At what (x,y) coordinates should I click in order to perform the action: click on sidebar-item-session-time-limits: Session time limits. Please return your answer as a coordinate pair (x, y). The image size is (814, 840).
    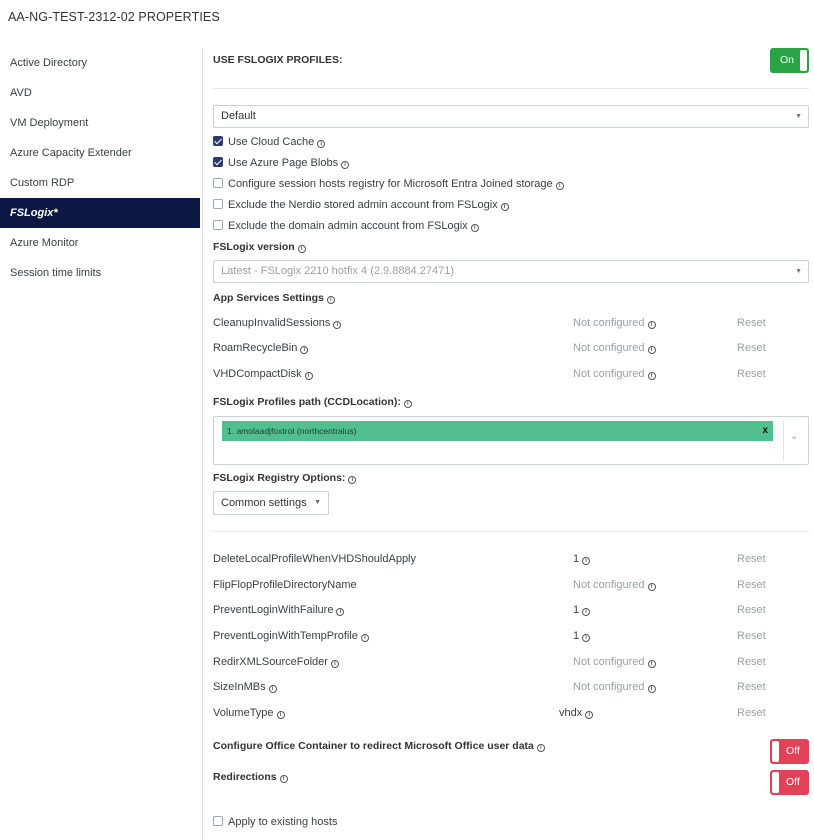
    Looking at the image, I should click on (100, 273).